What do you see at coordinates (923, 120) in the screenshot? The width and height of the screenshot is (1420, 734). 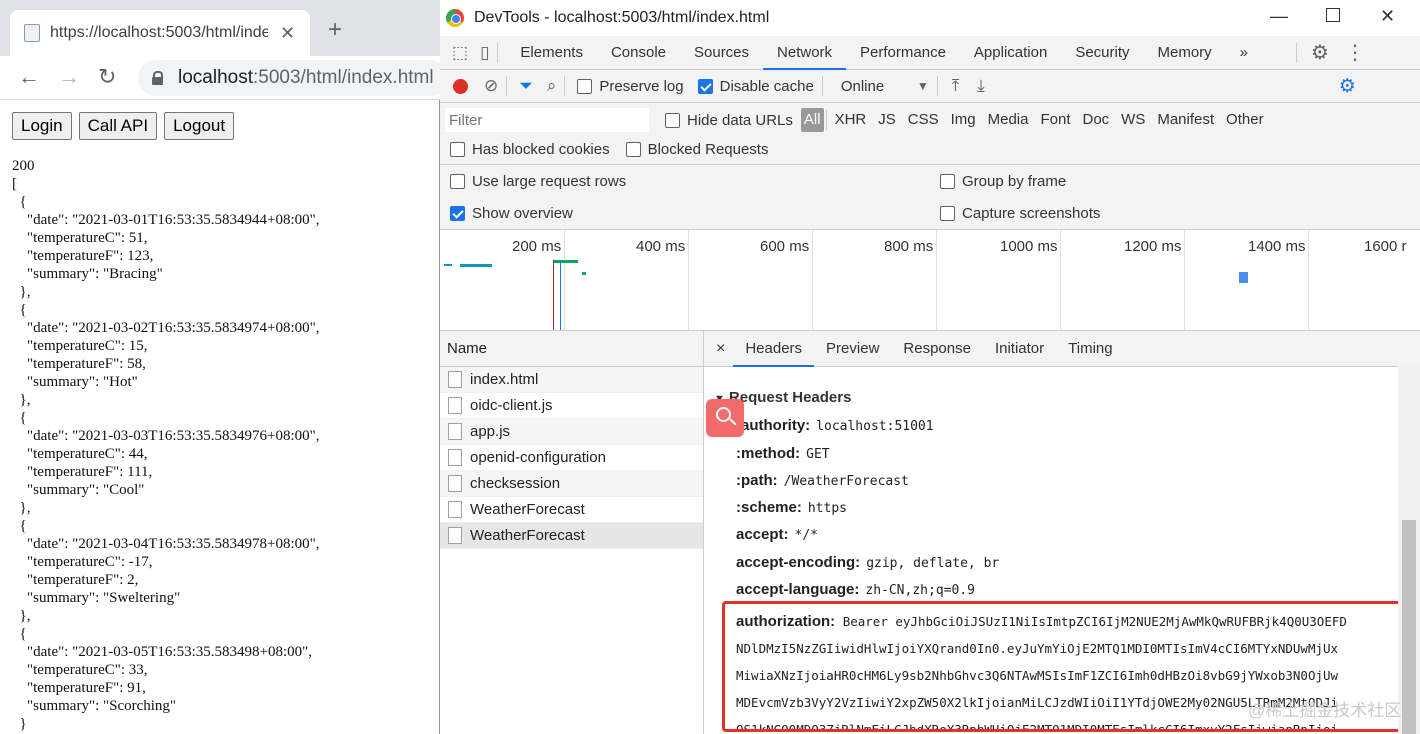 I see `type-css: CSS` at bounding box center [923, 120].